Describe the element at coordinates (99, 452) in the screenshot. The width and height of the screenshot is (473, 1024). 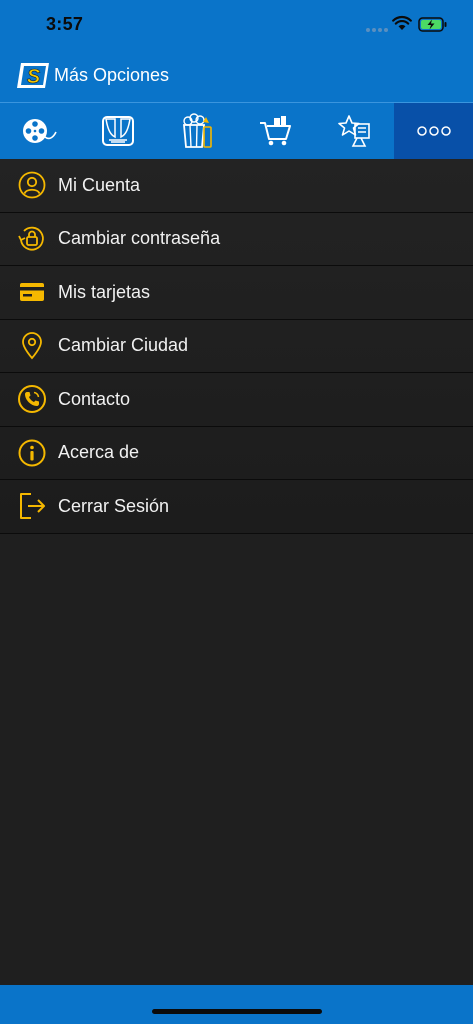
I see `menu-item-label: Acerca de` at that location.